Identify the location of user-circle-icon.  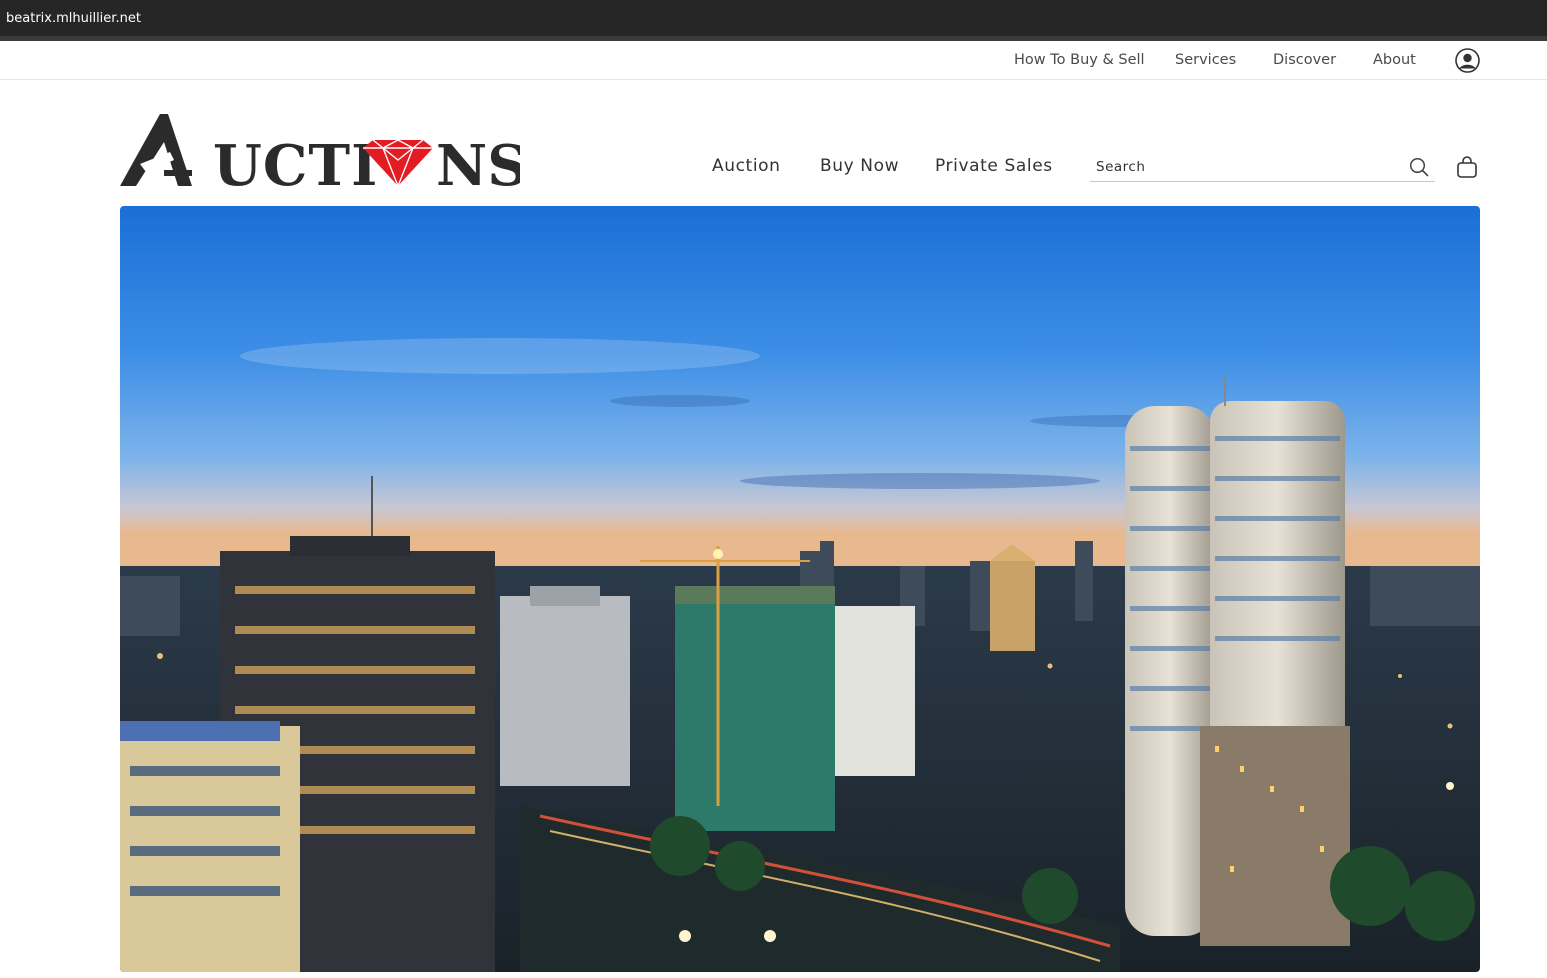
(1467, 60).